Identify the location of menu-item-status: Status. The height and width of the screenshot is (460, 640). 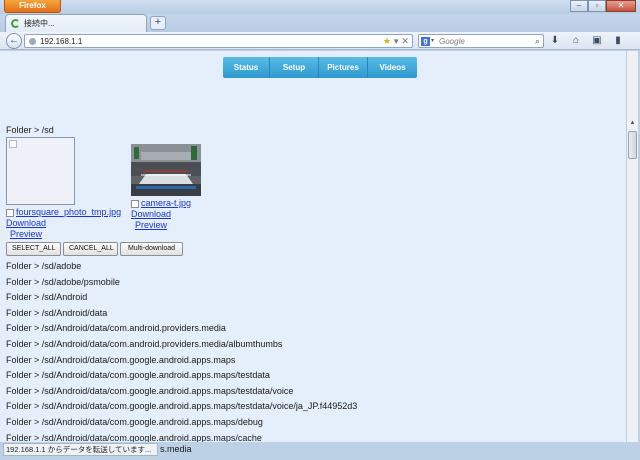
(246, 67).